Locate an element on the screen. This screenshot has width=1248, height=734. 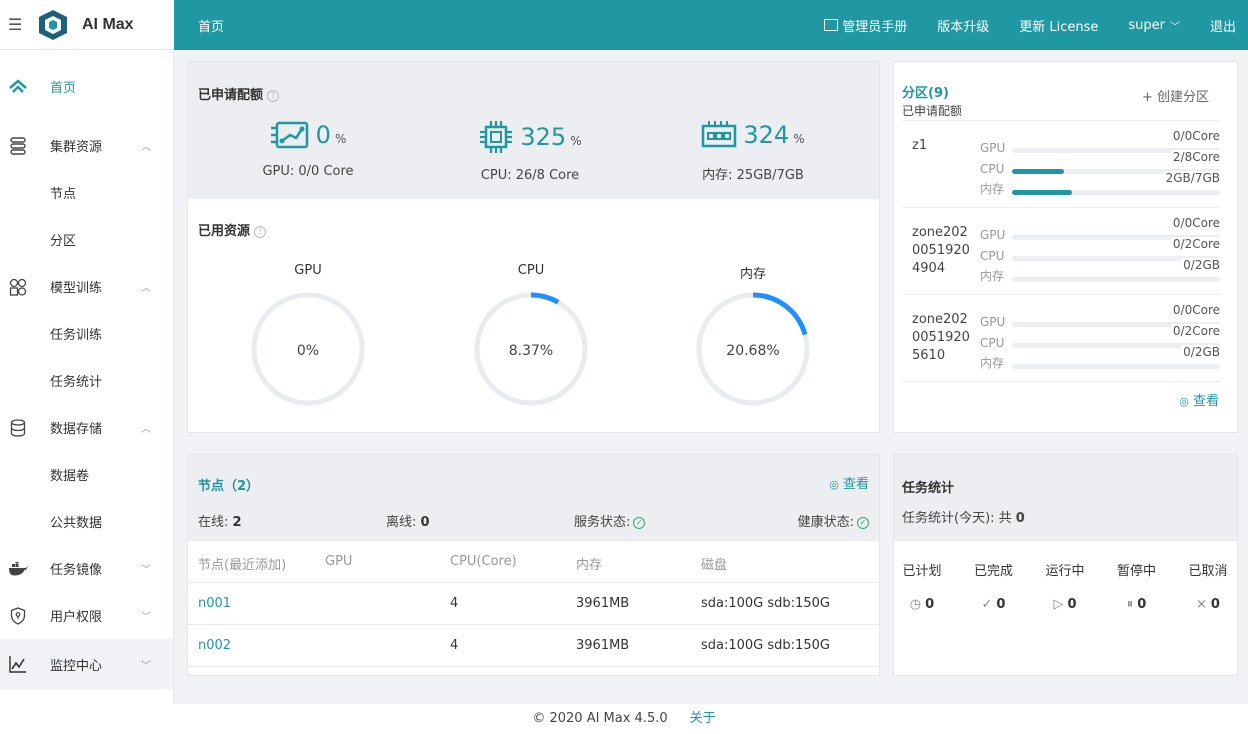
service-status: 服务状态: ✓ is located at coordinates (610, 520).